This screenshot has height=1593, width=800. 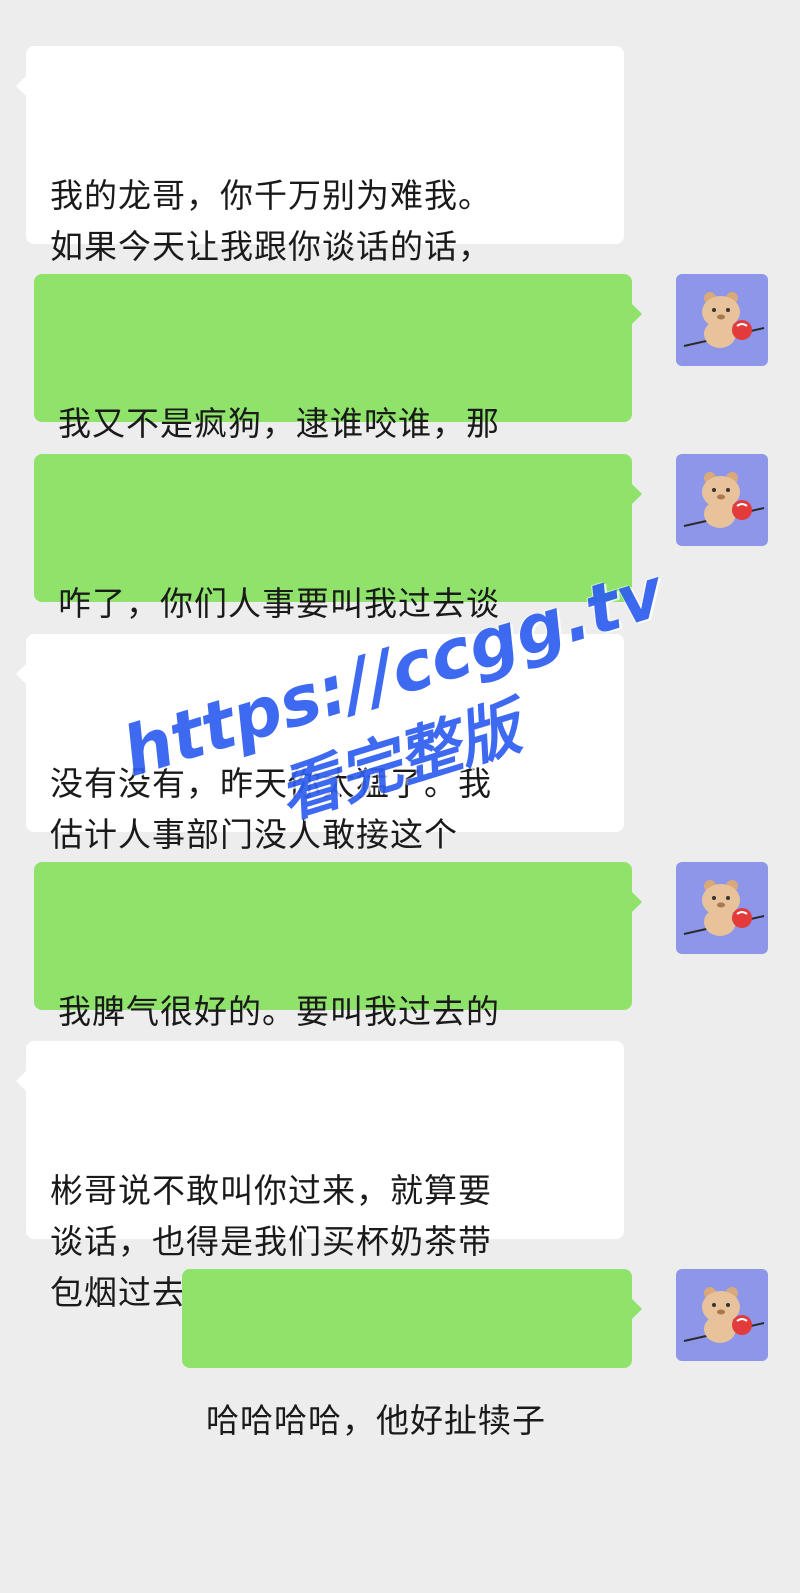 I want to click on message-bubble-sent: 我脾气很好的。要叫我过去的 话，说一声, so click(x=338, y=972).